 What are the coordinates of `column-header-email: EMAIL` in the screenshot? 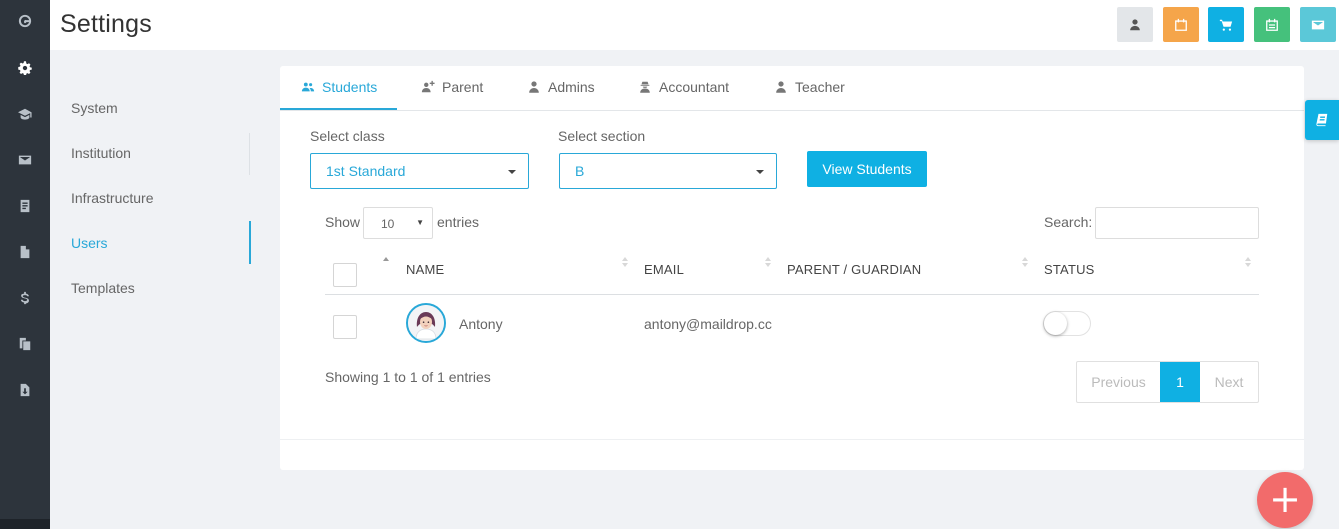 It's located at (664, 269).